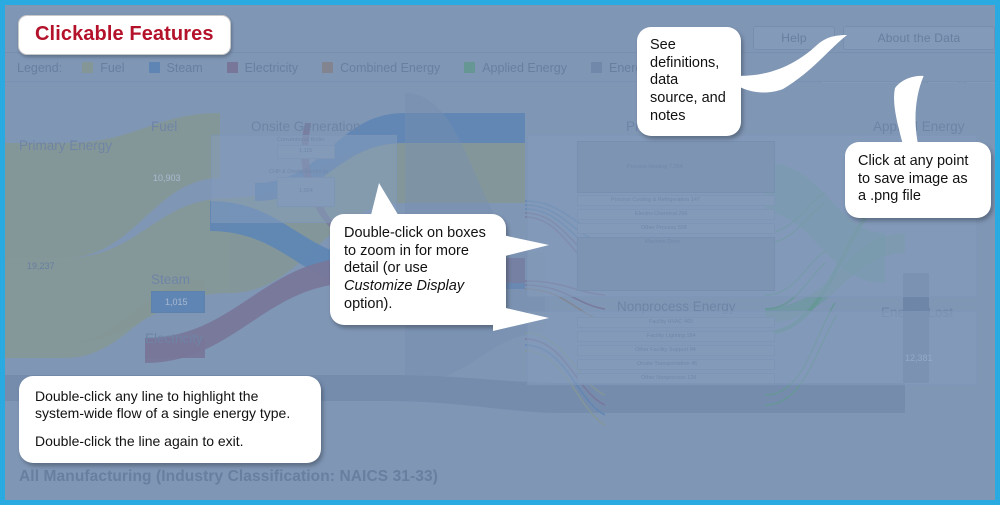 This screenshot has height=505, width=1000. What do you see at coordinates (695, 200) in the screenshot?
I see `label-process-cooling-value: 147` at bounding box center [695, 200].